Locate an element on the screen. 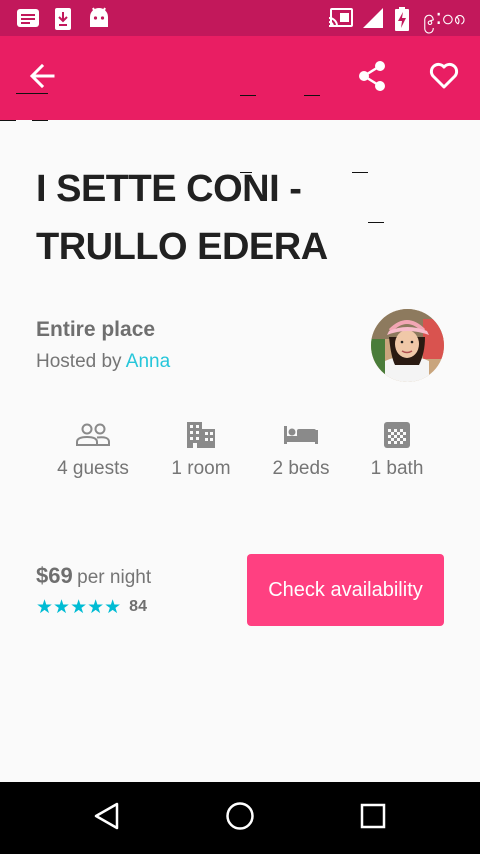 Image resolution: width=480 pixels, height=854 pixels. amenity-guests-label: 4 guests is located at coordinates (93, 468).